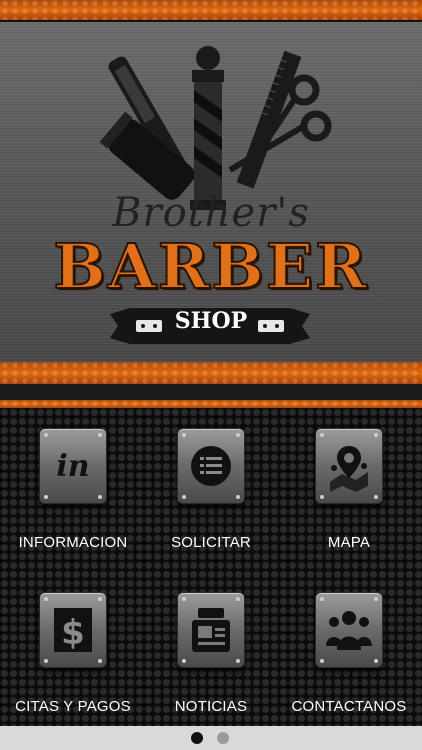  I want to click on menu-tile-mapa: MAPA, so click(349, 491).